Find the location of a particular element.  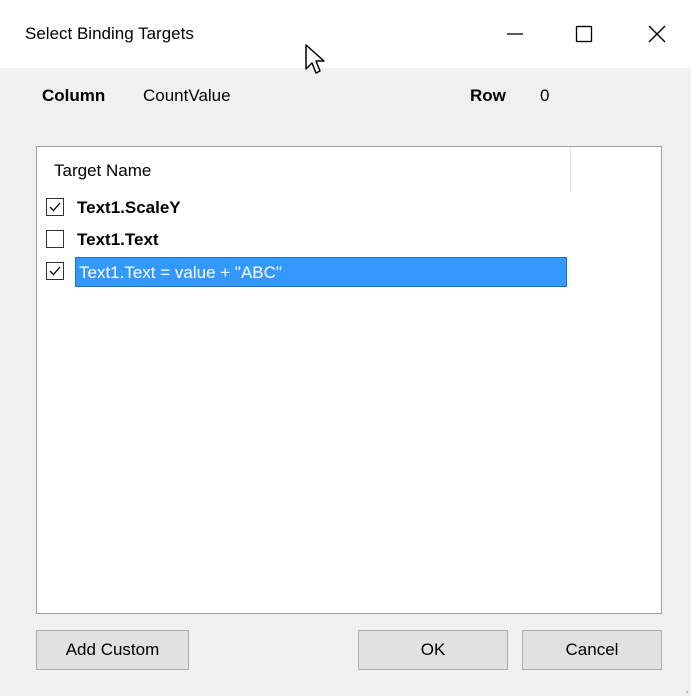

column-label: Column is located at coordinates (74, 95).